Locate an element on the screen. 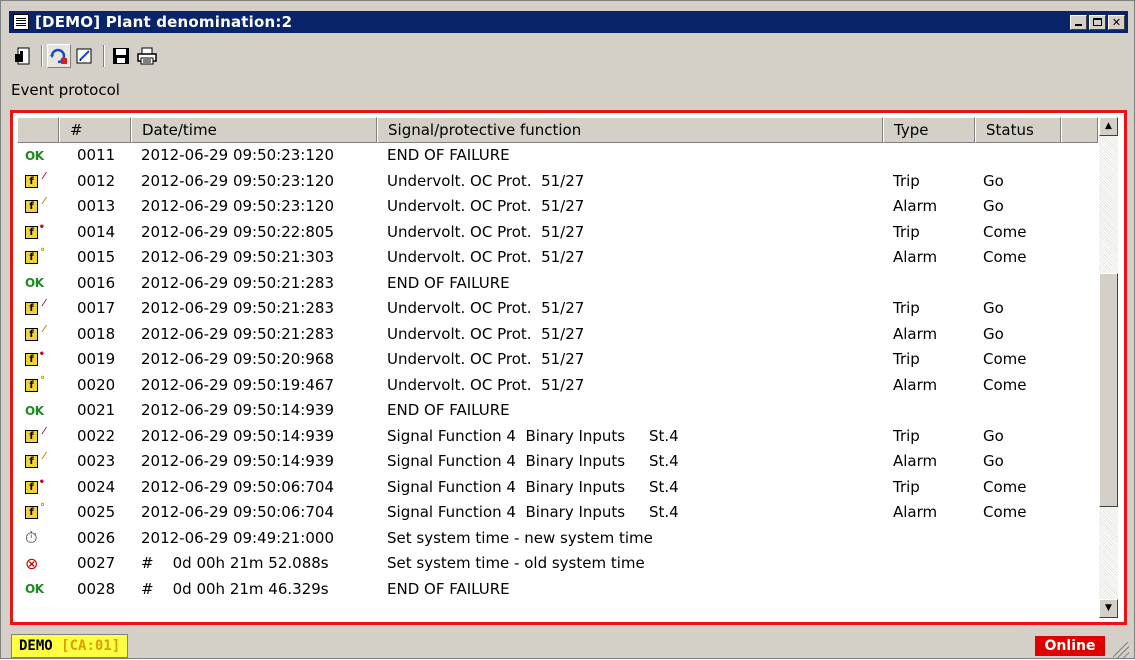 The height and width of the screenshot is (660, 1135). row-number: 0026 is located at coordinates (96, 537).